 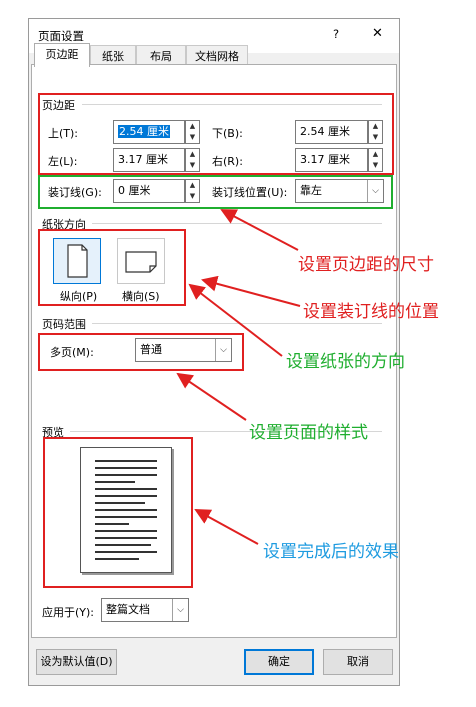 What do you see at coordinates (371, 312) in the screenshot?
I see `annotation-gutter: 设置装订线的位置` at bounding box center [371, 312].